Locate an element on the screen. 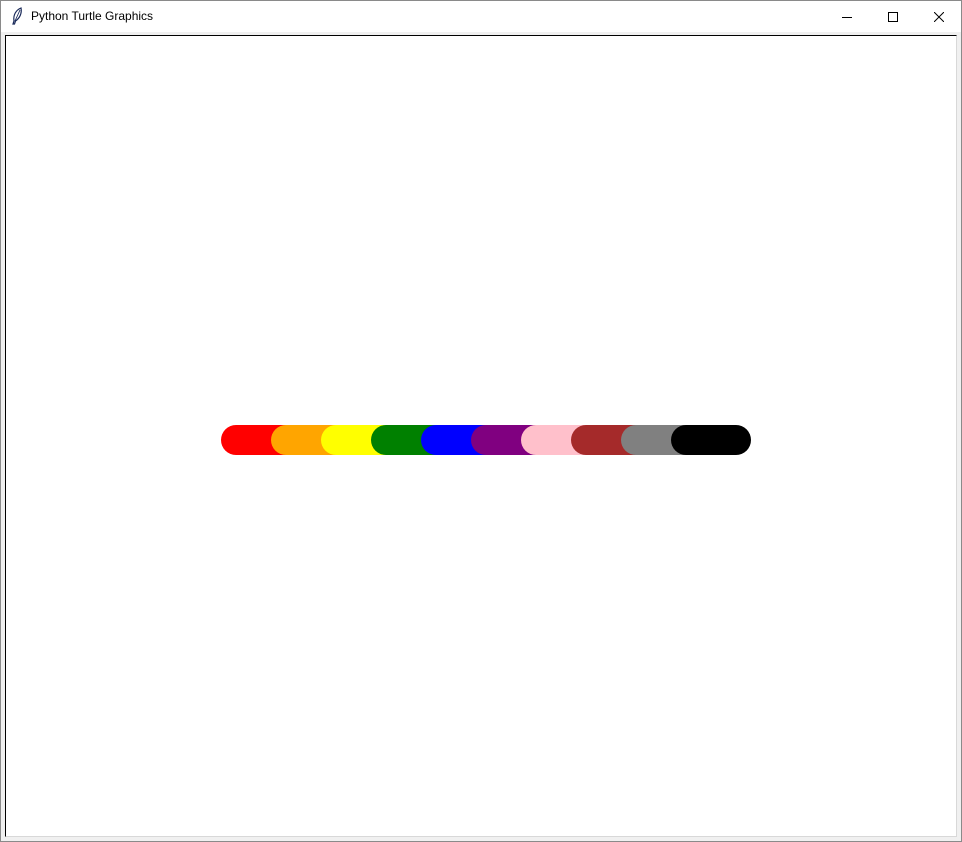 The width and height of the screenshot is (962, 842). minimize-button is located at coordinates (847, 16).